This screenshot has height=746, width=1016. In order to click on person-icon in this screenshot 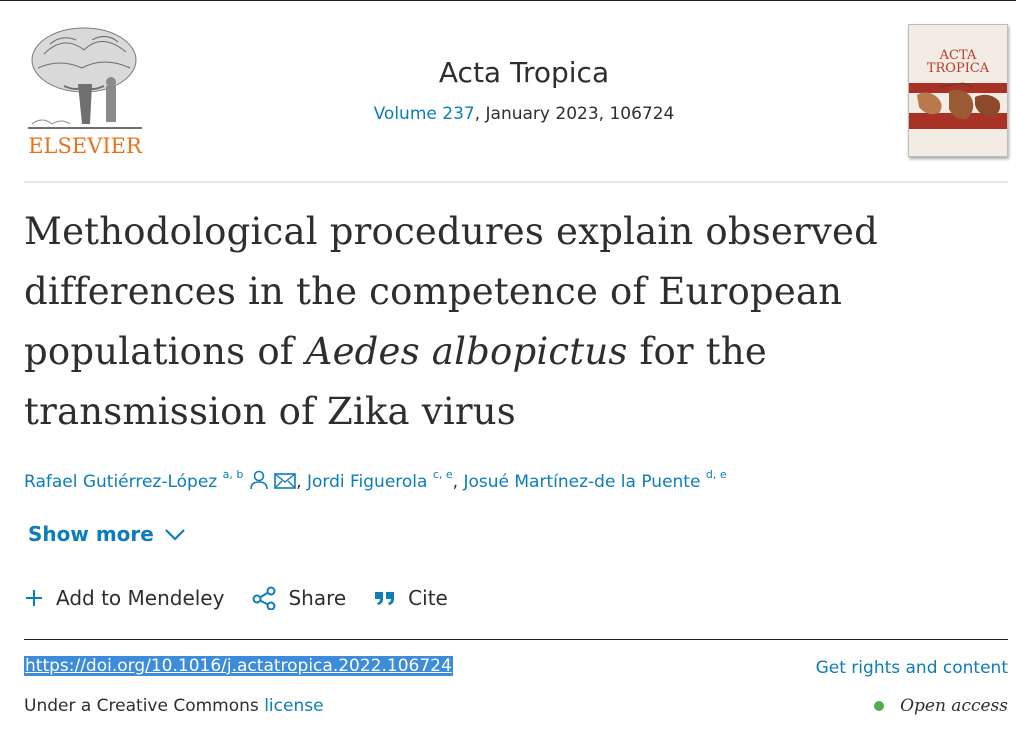, I will do `click(259, 482)`.